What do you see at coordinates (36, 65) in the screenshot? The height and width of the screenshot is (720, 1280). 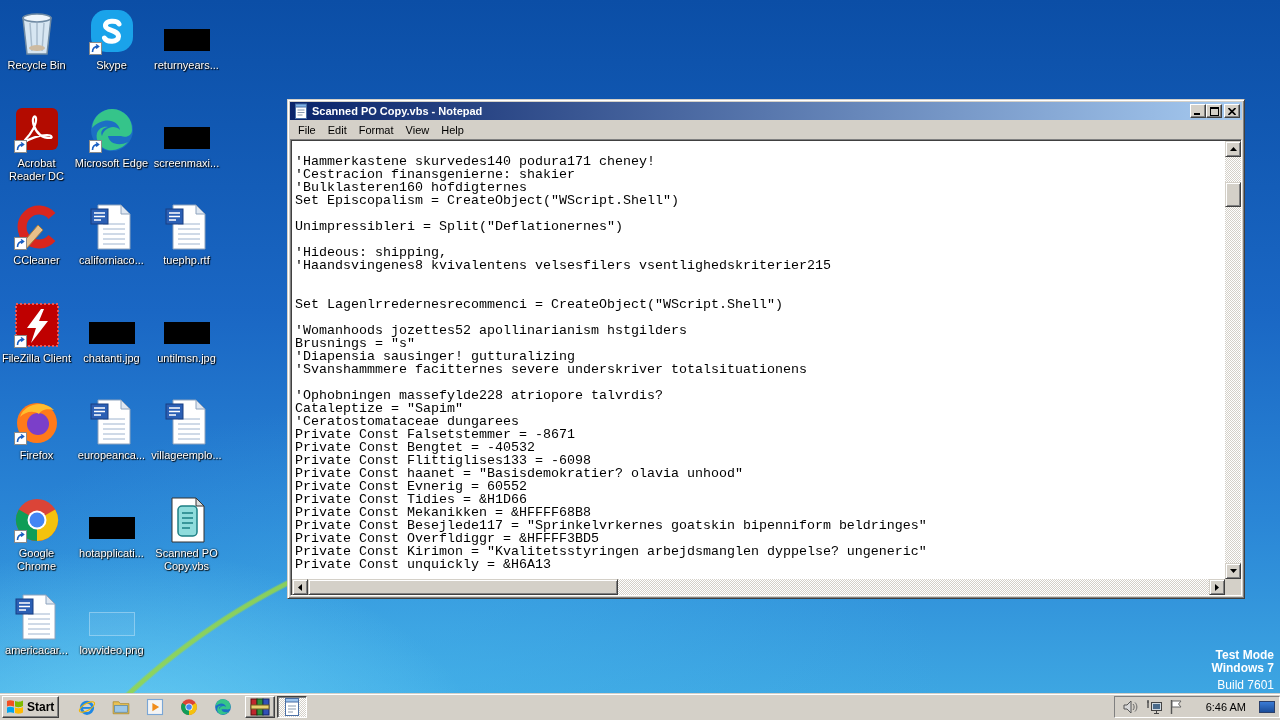 I see `desktop-icon-label: Recycle Bin` at bounding box center [36, 65].